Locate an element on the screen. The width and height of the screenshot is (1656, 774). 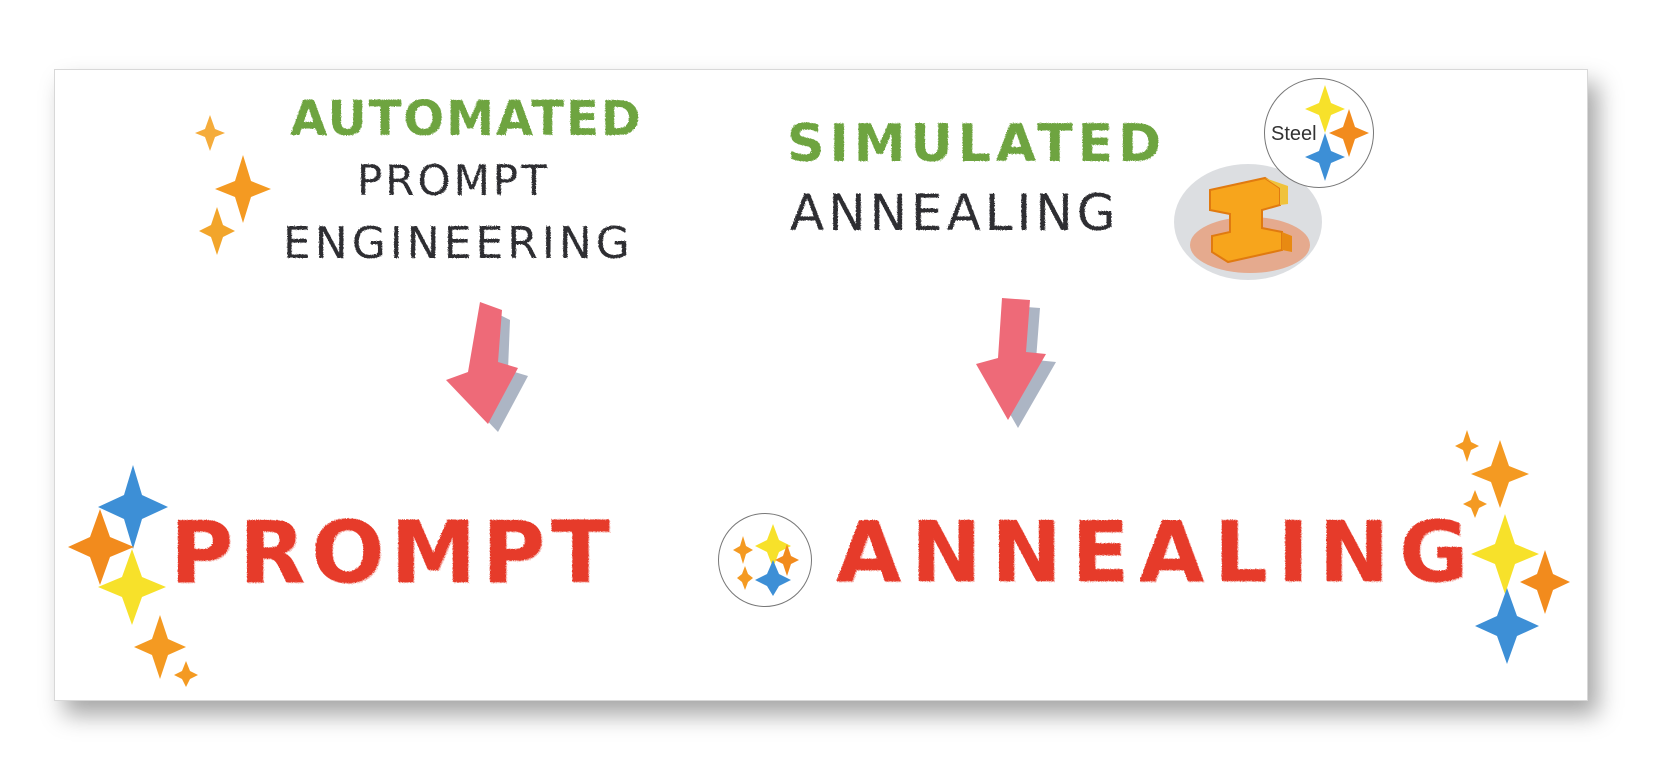
simulated-label: SIMULATED is located at coordinates (977, 144).